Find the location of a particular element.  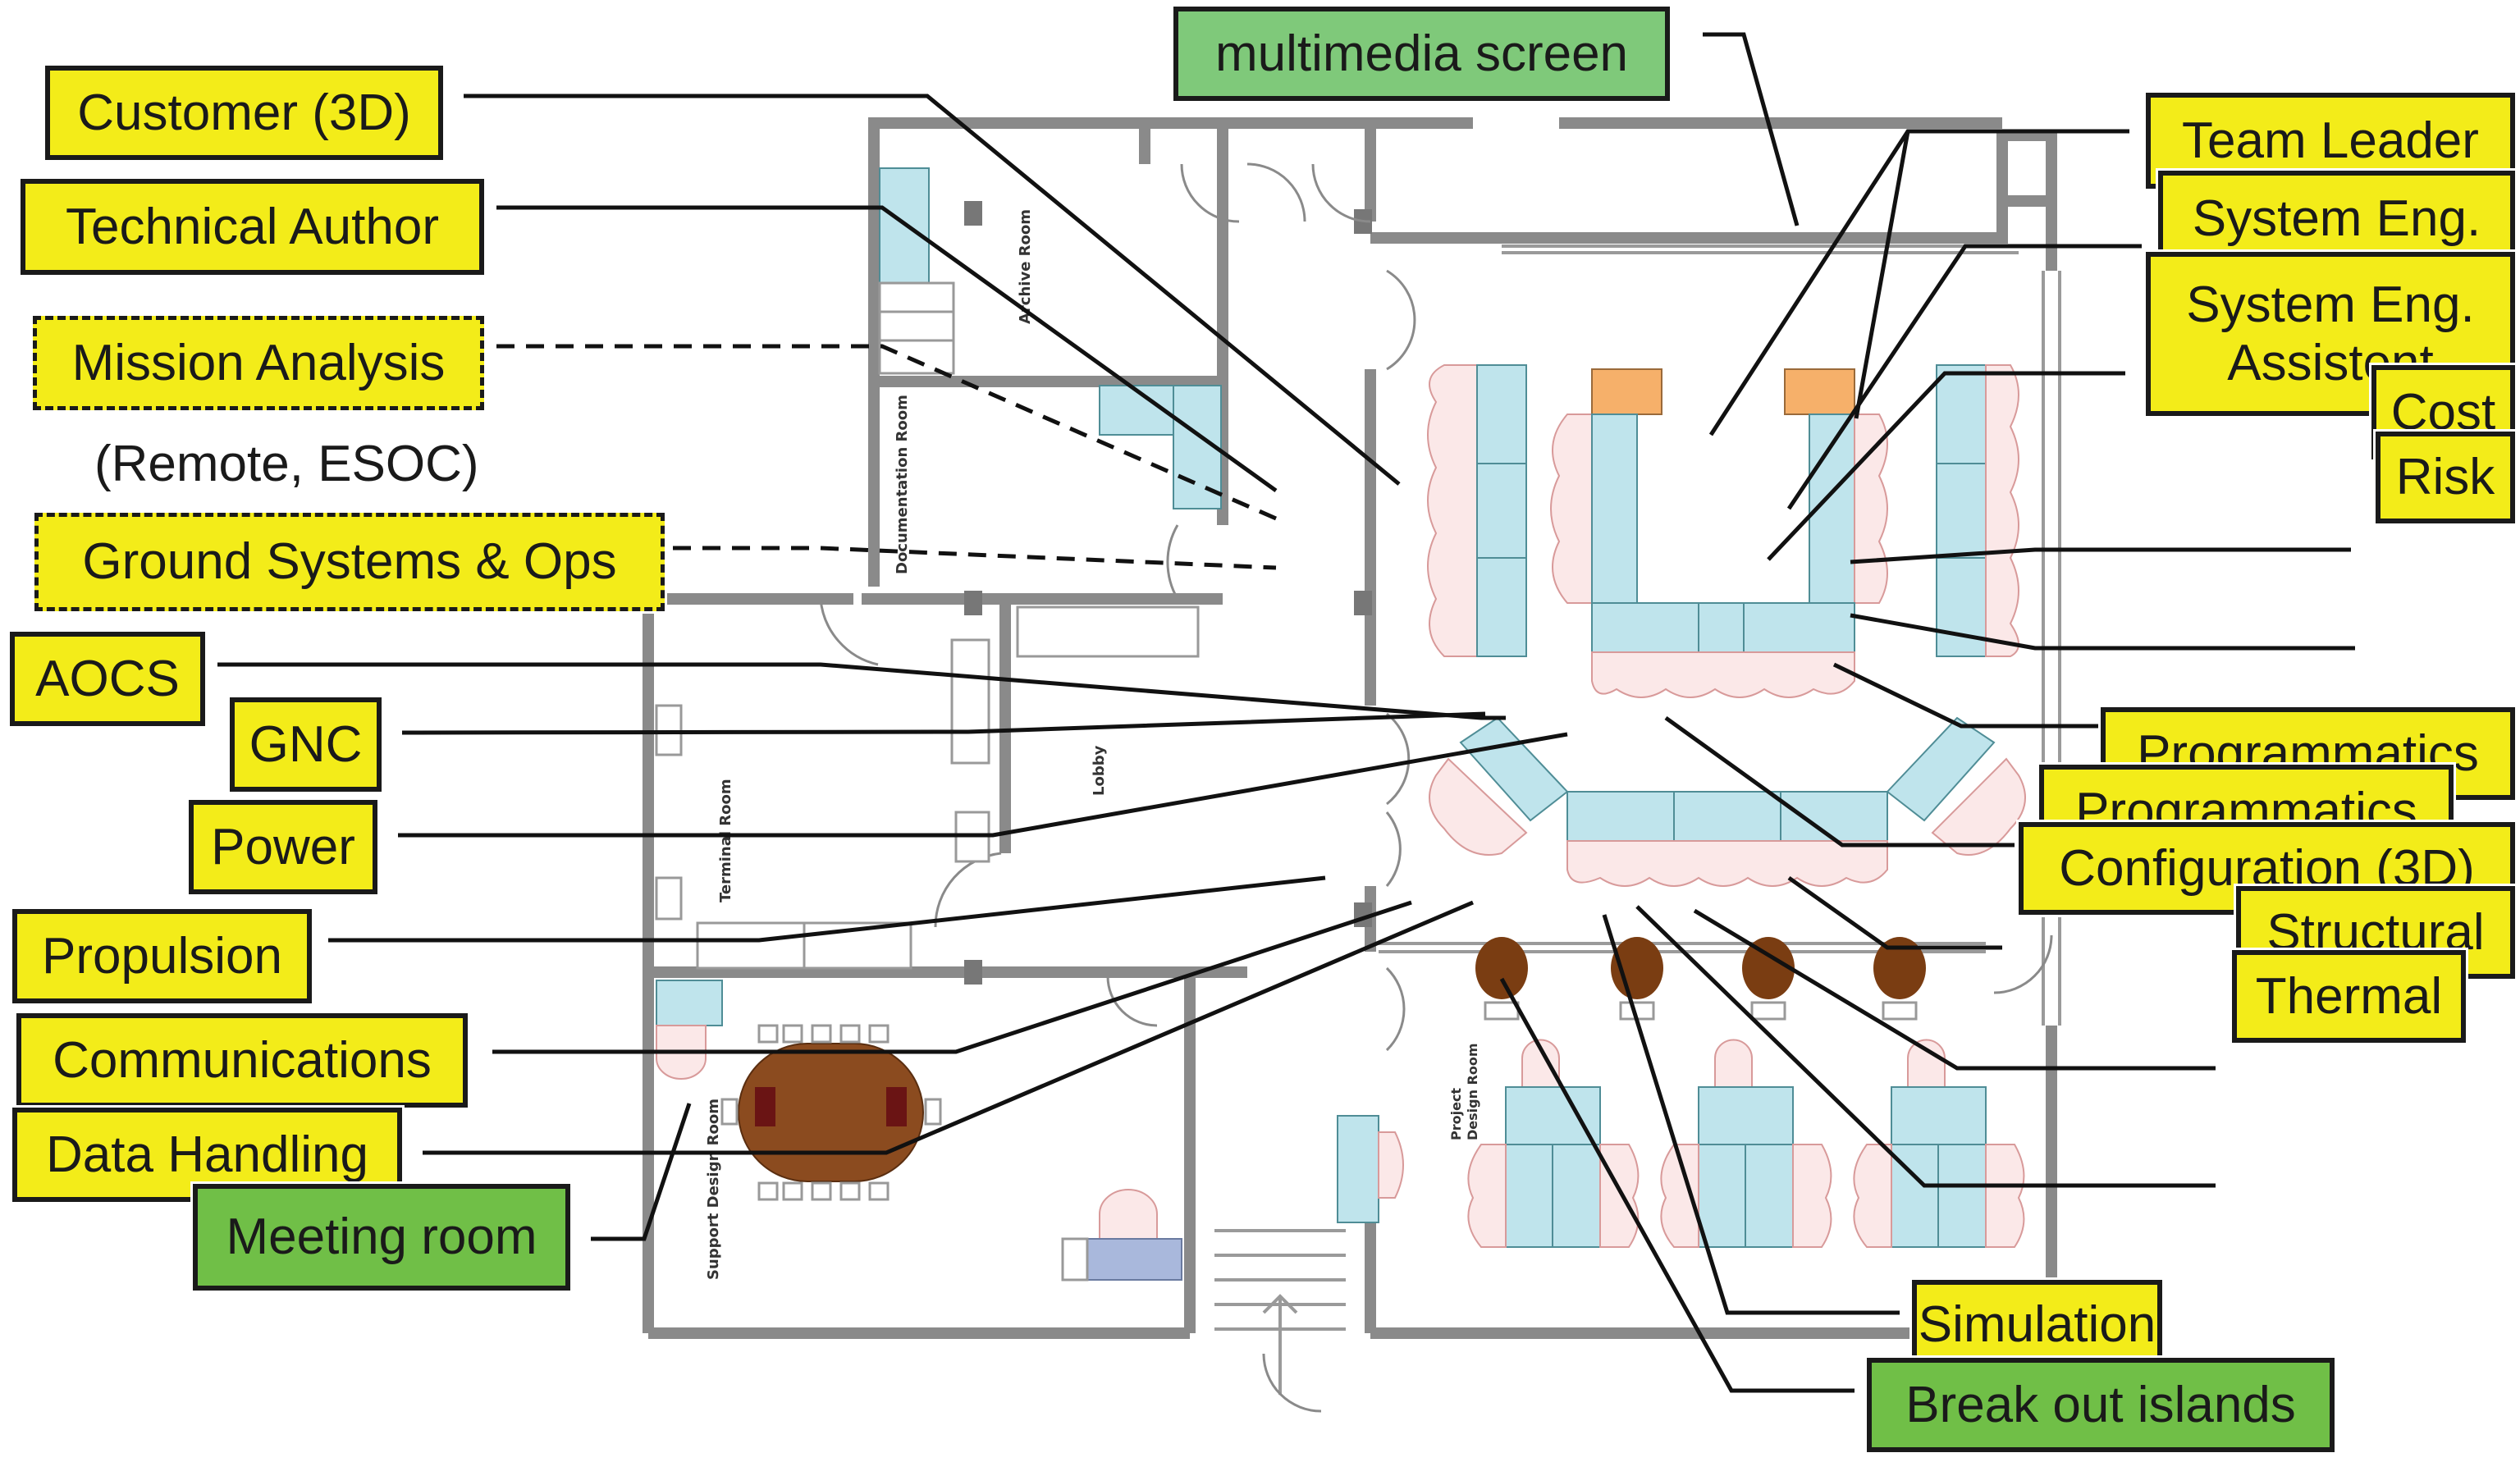

label-aocs: AOCS is located at coordinates (107, 679).